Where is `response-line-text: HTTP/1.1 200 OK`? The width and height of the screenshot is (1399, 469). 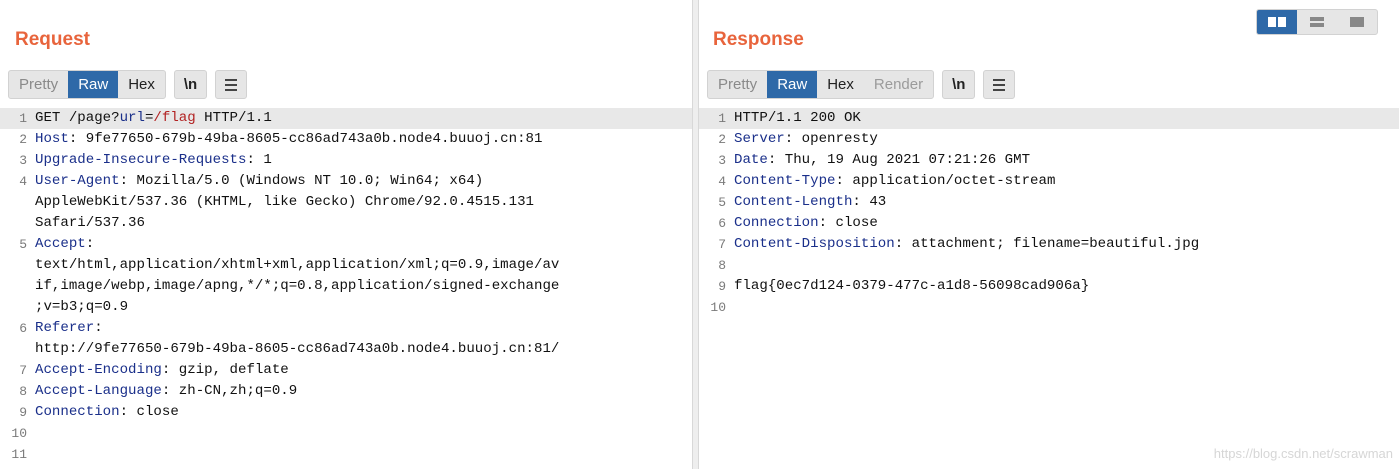 response-line-text: HTTP/1.1 200 OK is located at coordinates (797, 118).